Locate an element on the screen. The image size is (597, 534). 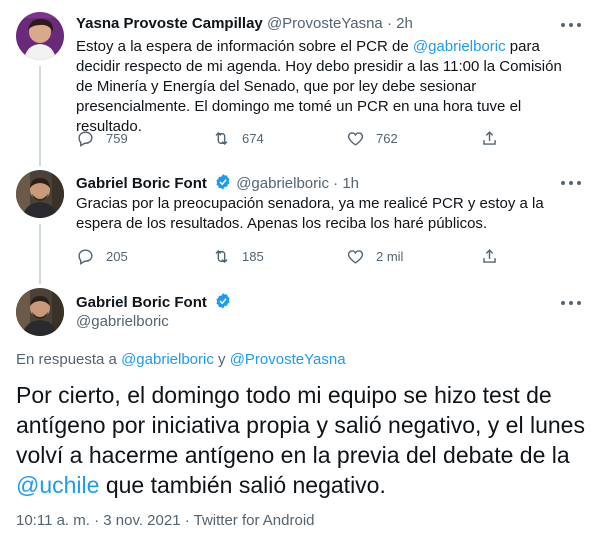
reply-user-link: @ProvosteYasna is located at coordinates (288, 359).